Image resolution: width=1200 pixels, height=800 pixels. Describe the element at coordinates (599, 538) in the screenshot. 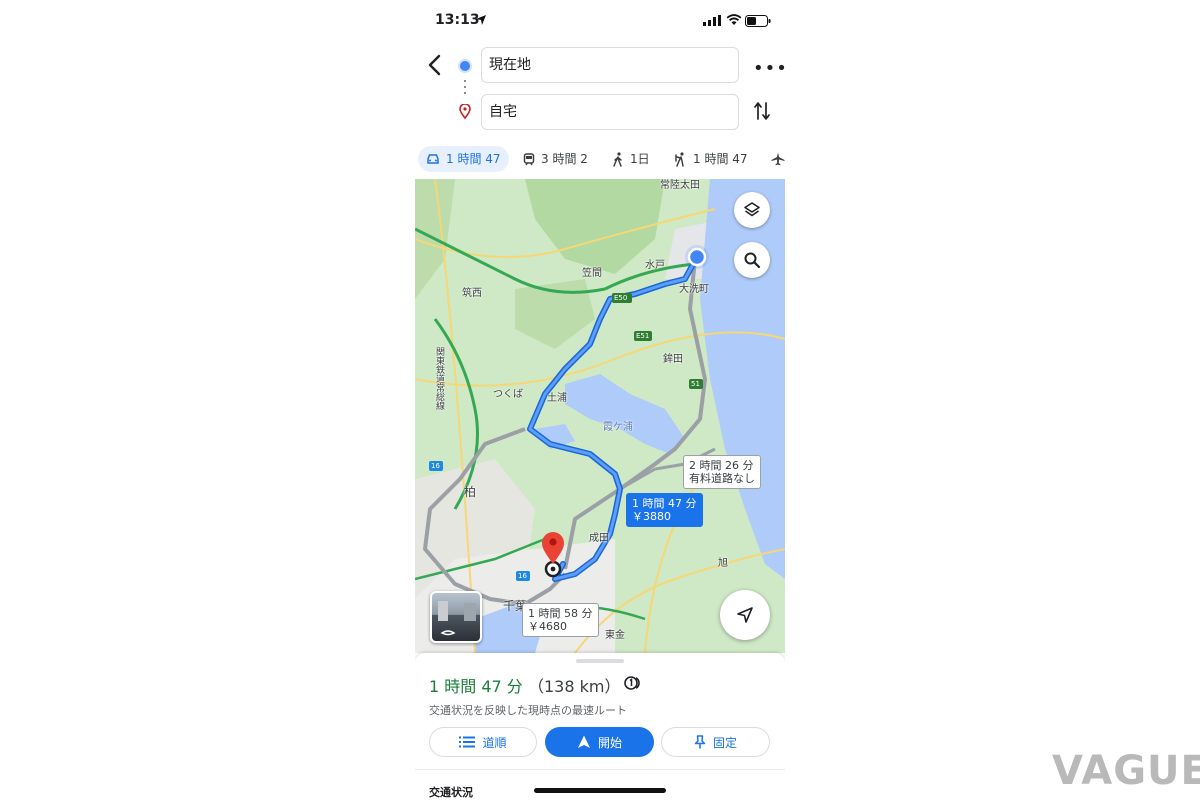

I see `place-label: 成田` at that location.